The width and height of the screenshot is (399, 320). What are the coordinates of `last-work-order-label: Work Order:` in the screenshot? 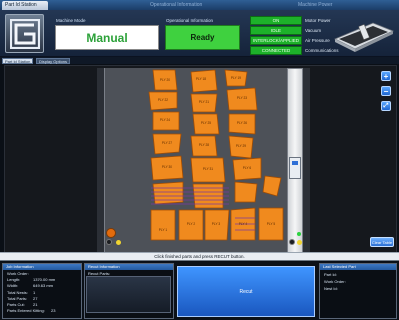 It's located at (335, 281).